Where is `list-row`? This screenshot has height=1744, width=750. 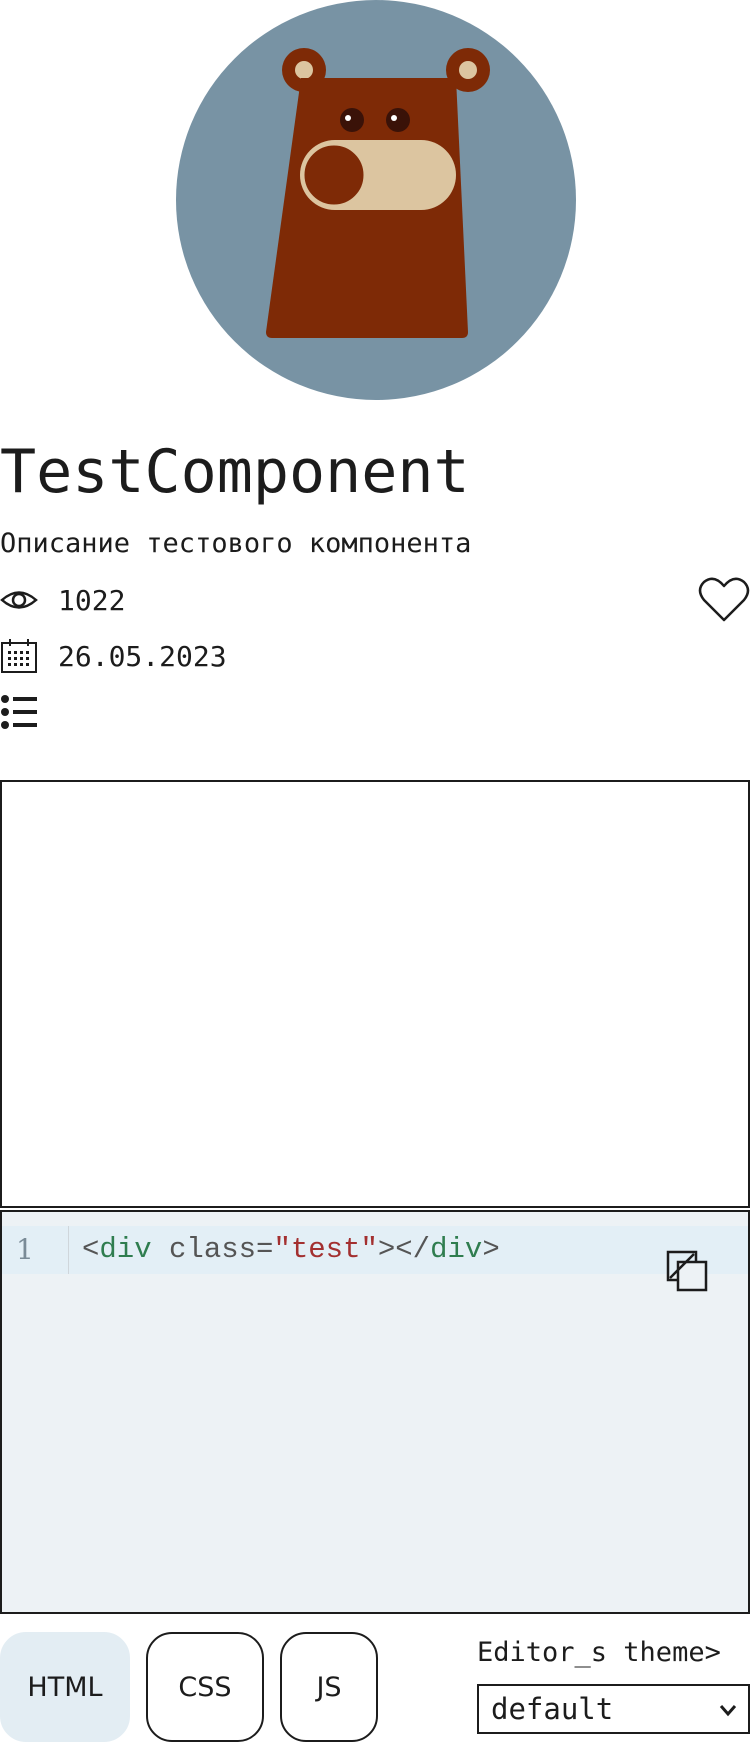
list-row is located at coordinates (19, 712).